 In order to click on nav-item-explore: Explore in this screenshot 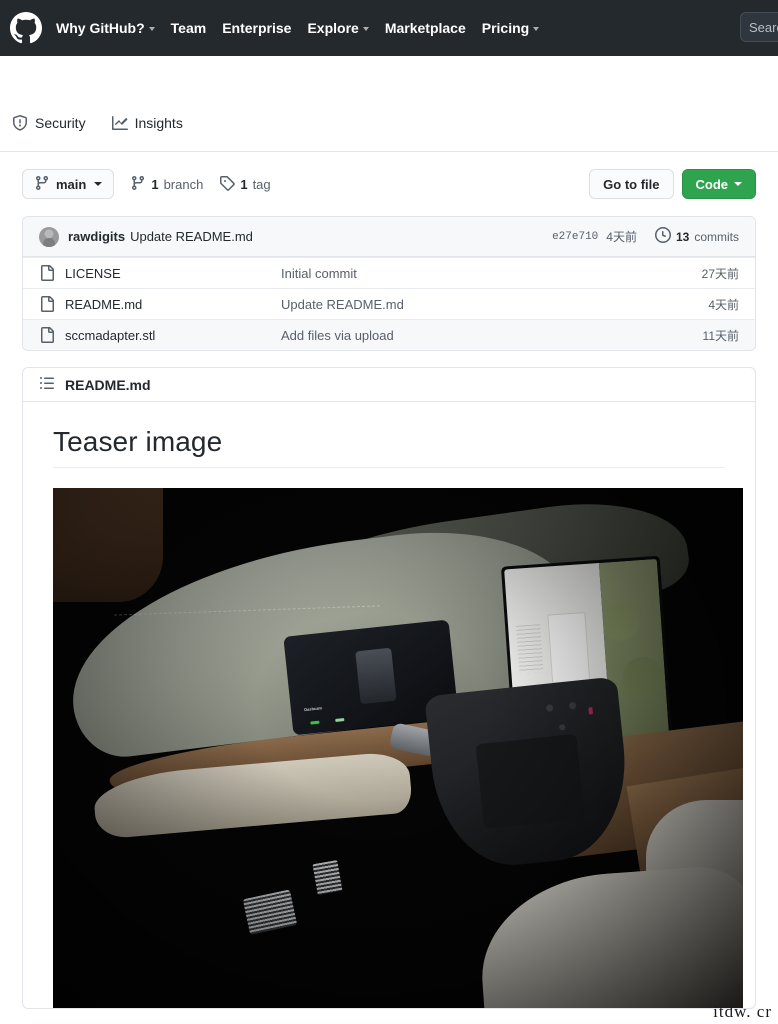, I will do `click(338, 28)`.